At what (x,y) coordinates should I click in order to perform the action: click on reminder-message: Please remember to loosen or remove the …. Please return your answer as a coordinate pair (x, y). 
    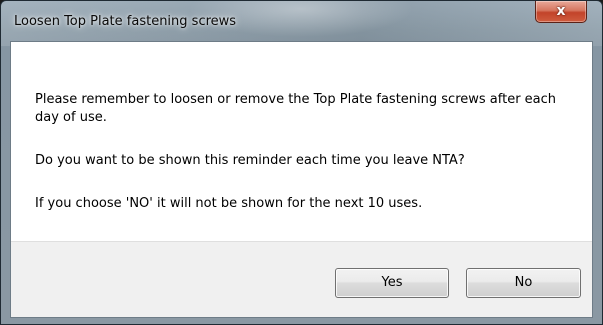
    Looking at the image, I should click on (296, 108).